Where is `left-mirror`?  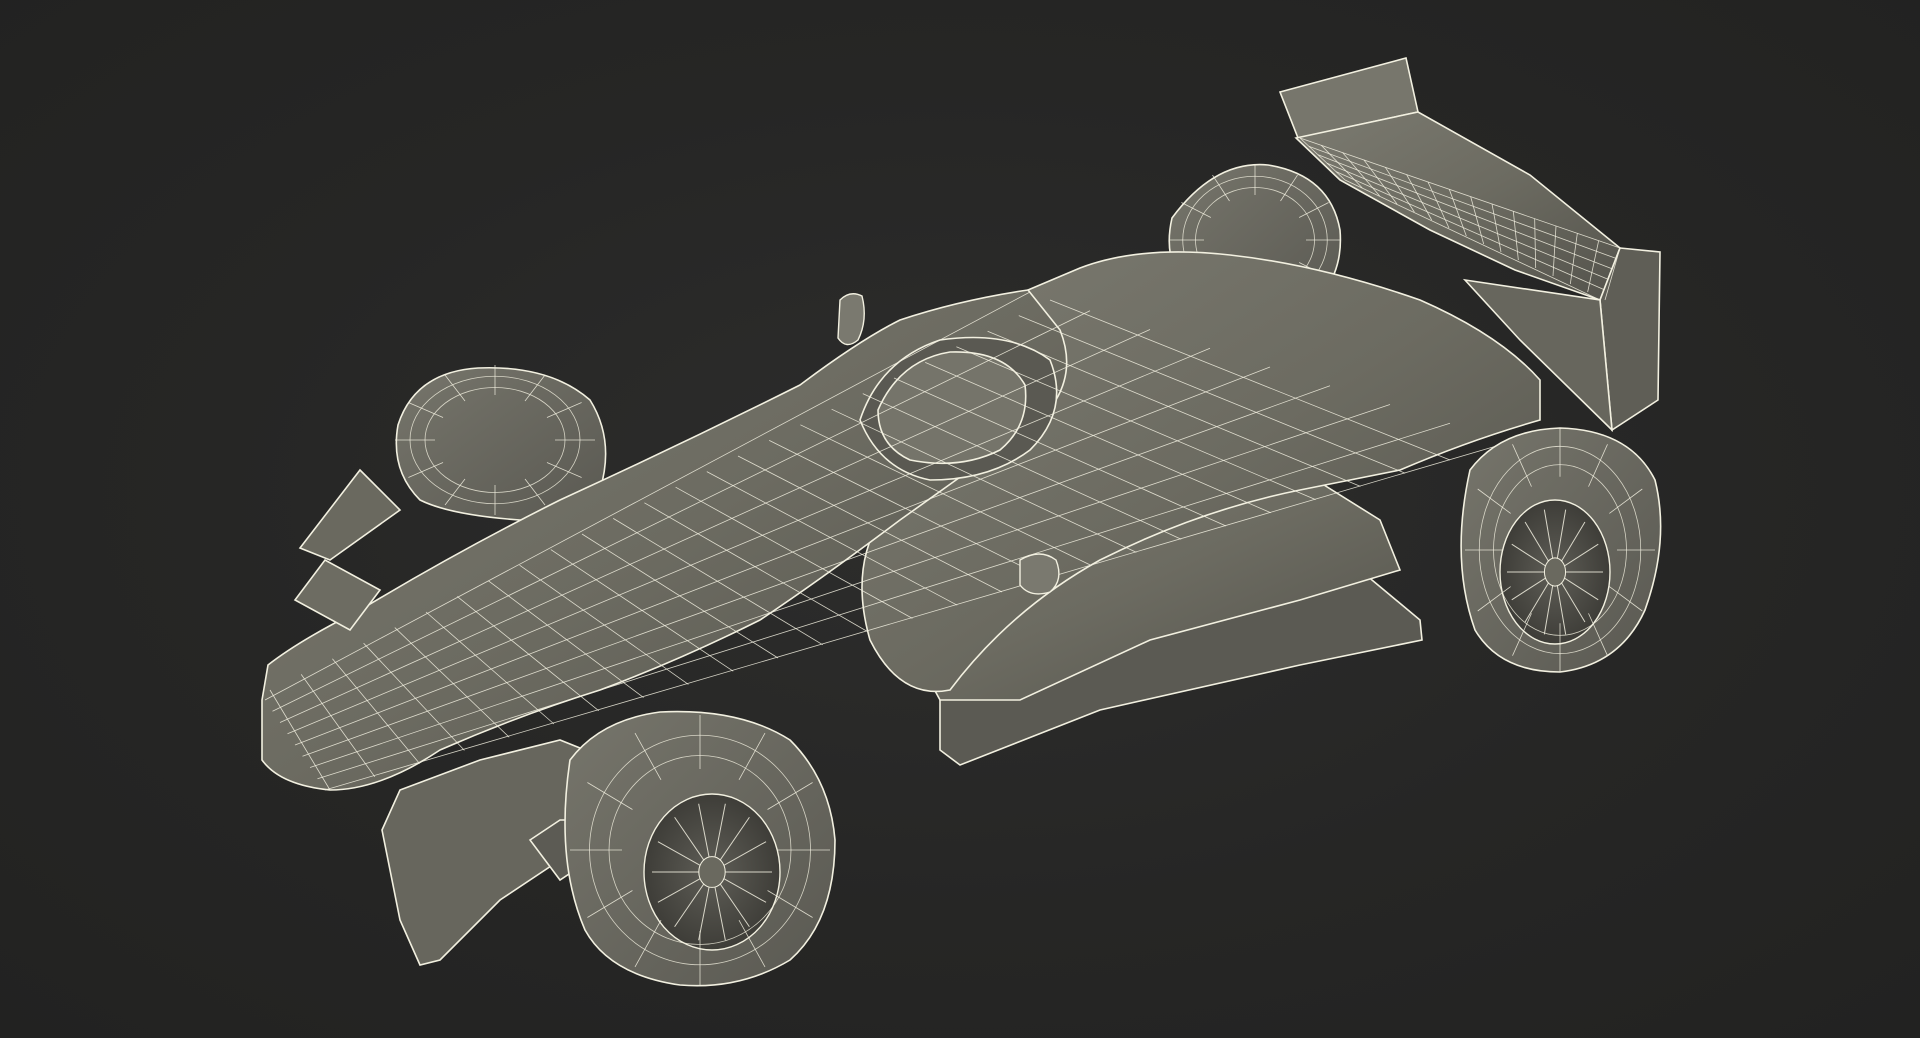
left-mirror is located at coordinates (851, 319).